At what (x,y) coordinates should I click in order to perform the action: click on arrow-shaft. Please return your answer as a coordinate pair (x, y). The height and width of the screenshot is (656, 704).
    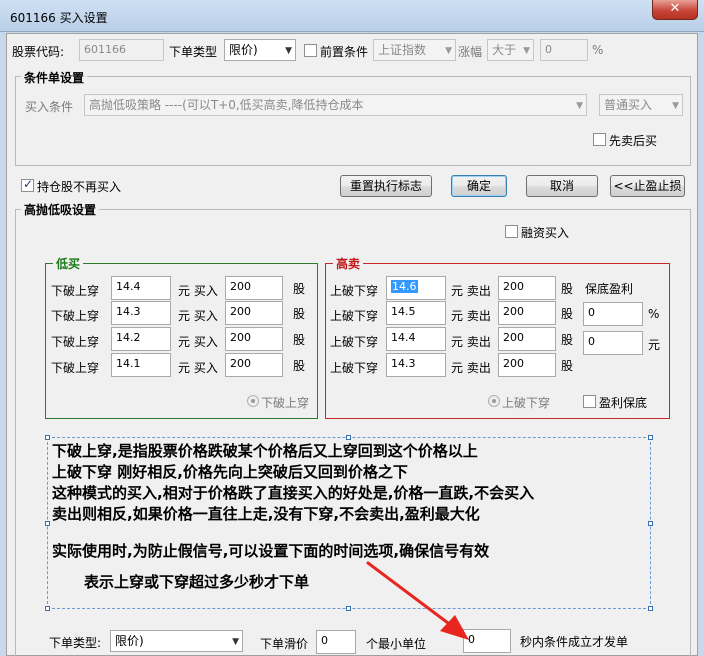
    Looking at the image, I should click on (410, 594).